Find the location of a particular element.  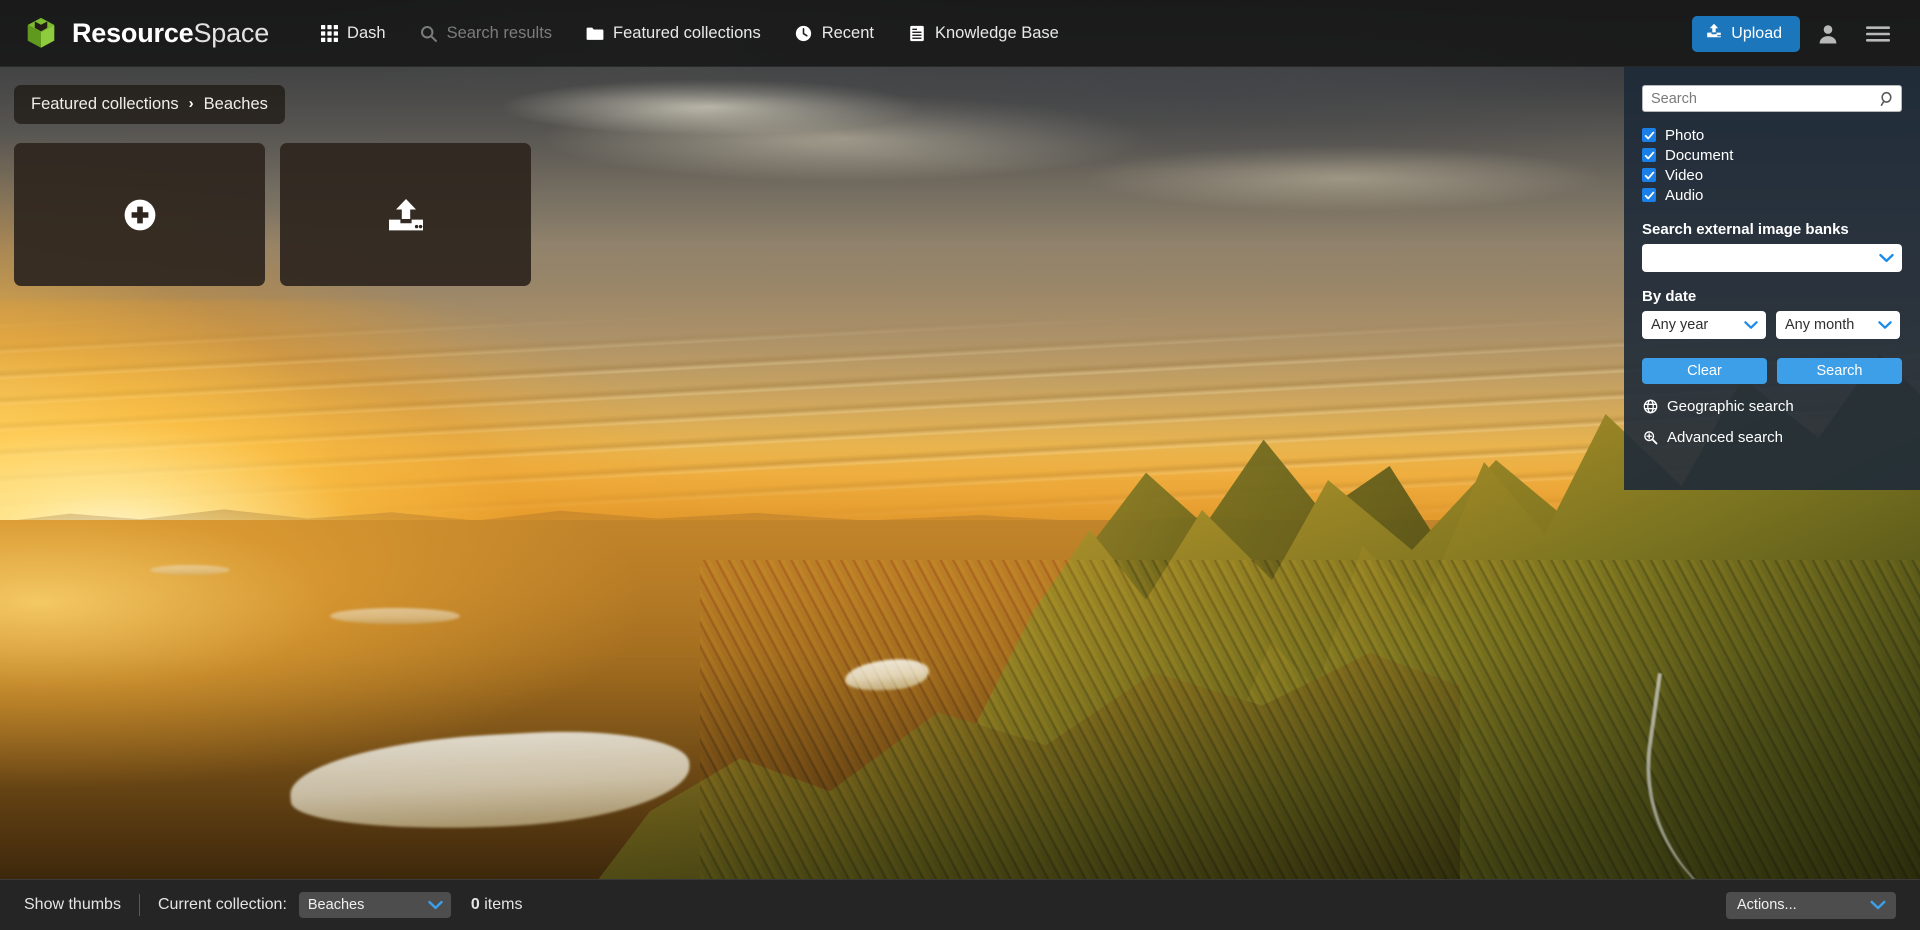

upload-button: Upload is located at coordinates (1746, 33).